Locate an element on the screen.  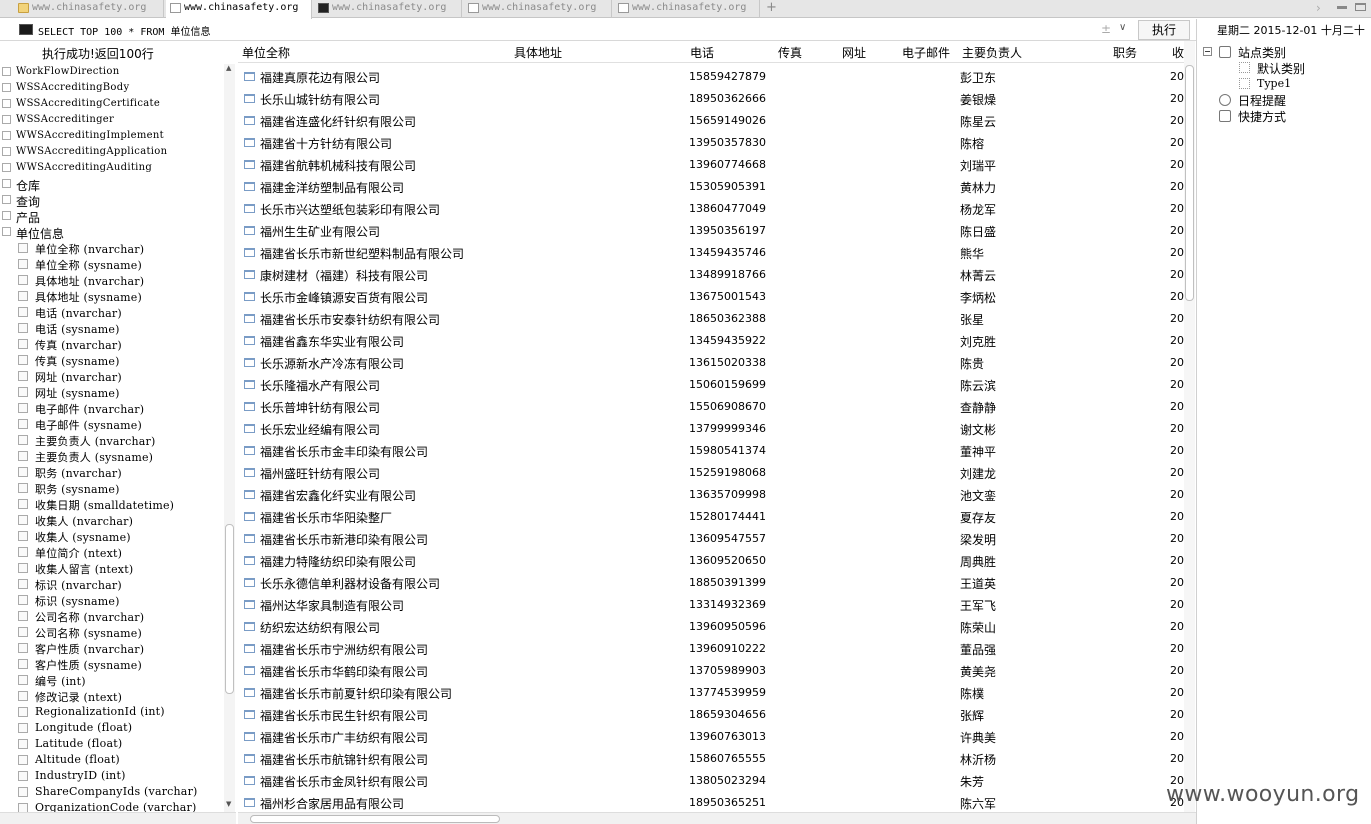
tree-field-item: 主要负责人 (nvarchar) is located at coordinates (111, 440).